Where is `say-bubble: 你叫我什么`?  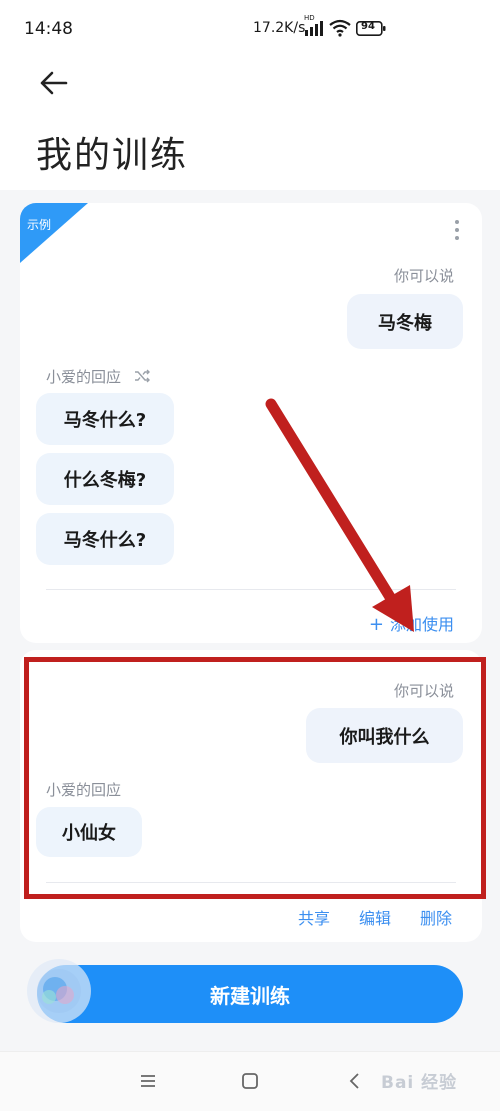 say-bubble: 你叫我什么 is located at coordinates (384, 735).